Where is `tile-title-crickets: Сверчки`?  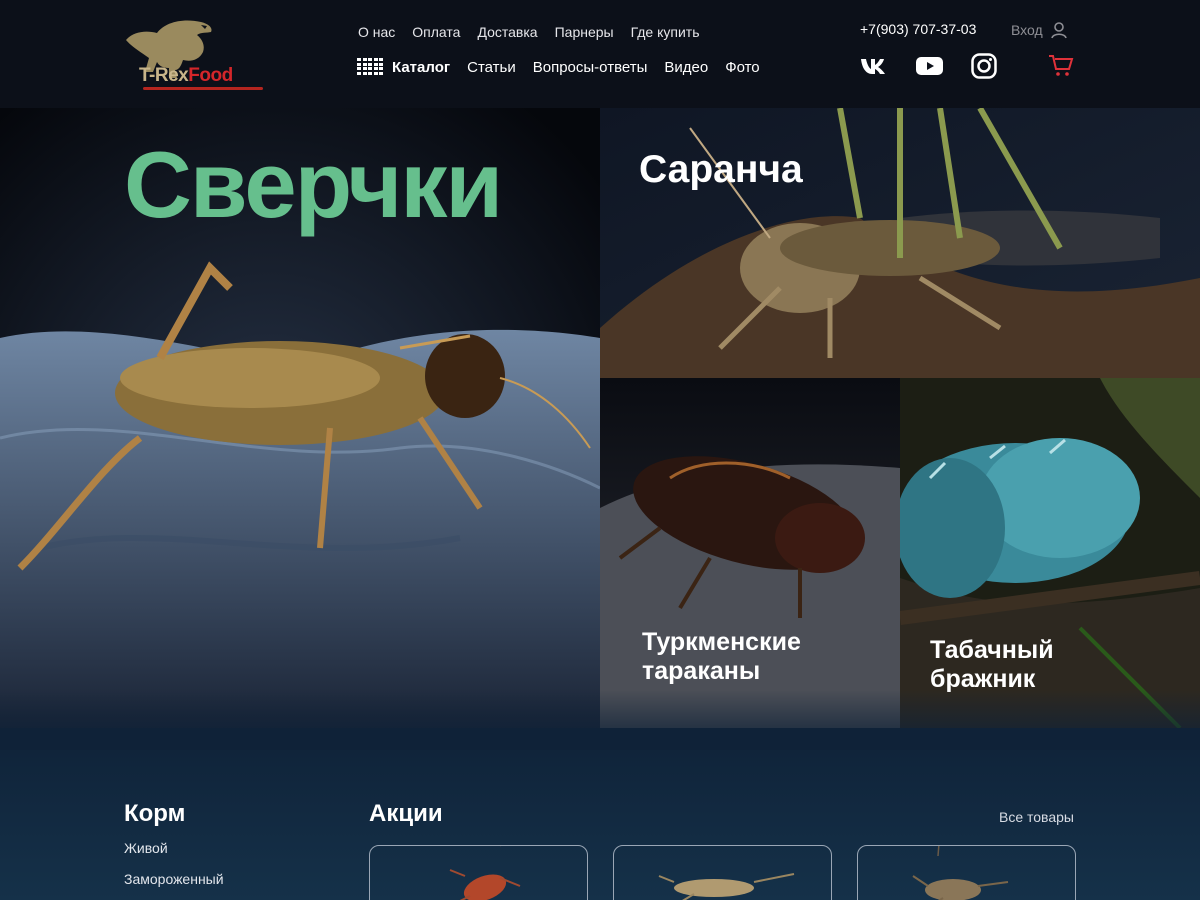
tile-title-crickets: Сверчки is located at coordinates (313, 184).